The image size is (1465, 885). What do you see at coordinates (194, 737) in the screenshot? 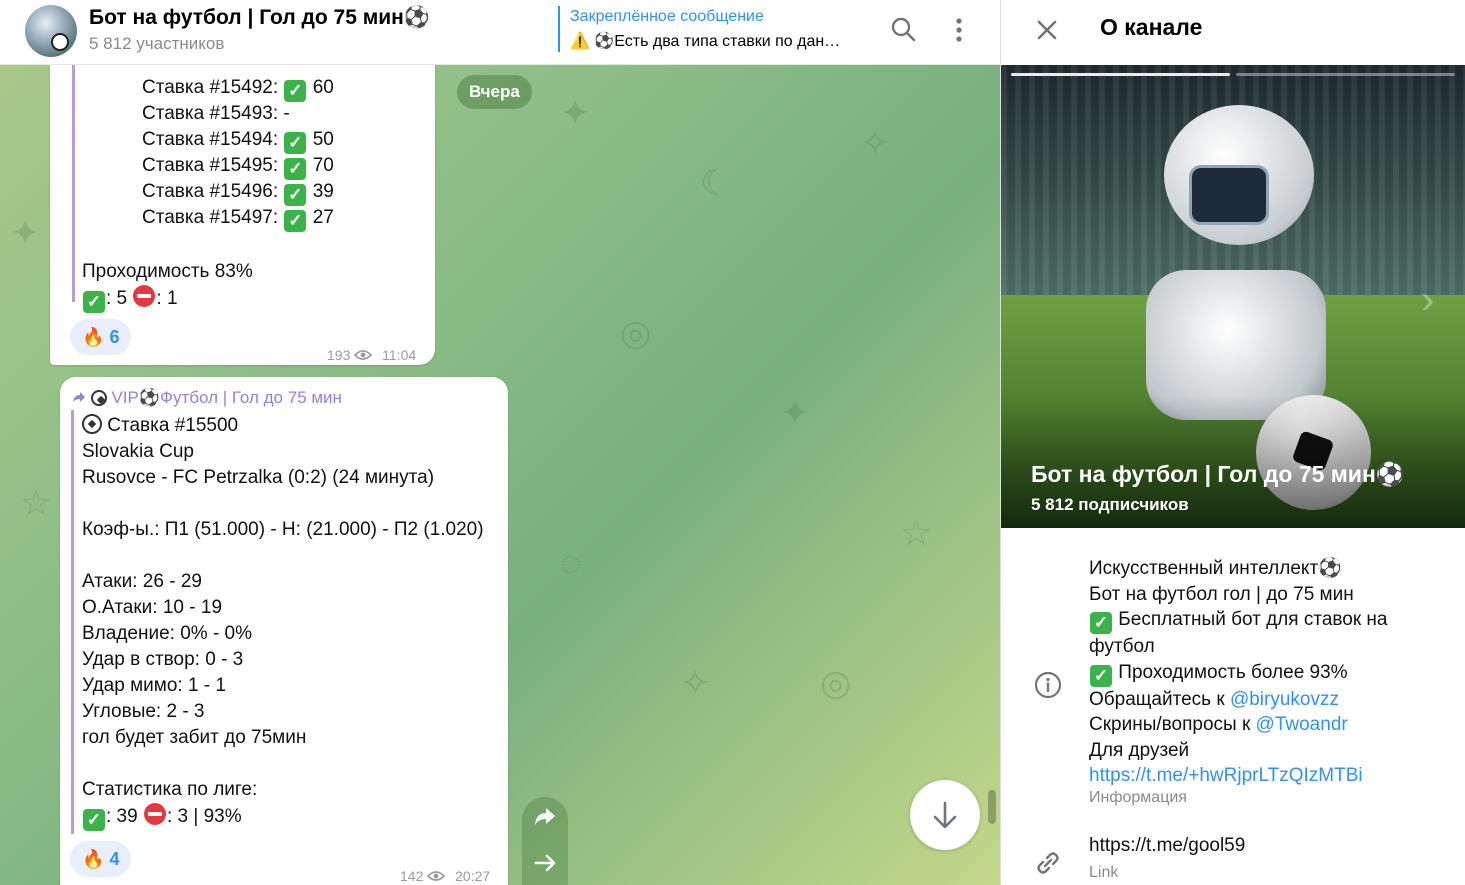
I see `prediction: гол будет забит до 75мин` at bounding box center [194, 737].